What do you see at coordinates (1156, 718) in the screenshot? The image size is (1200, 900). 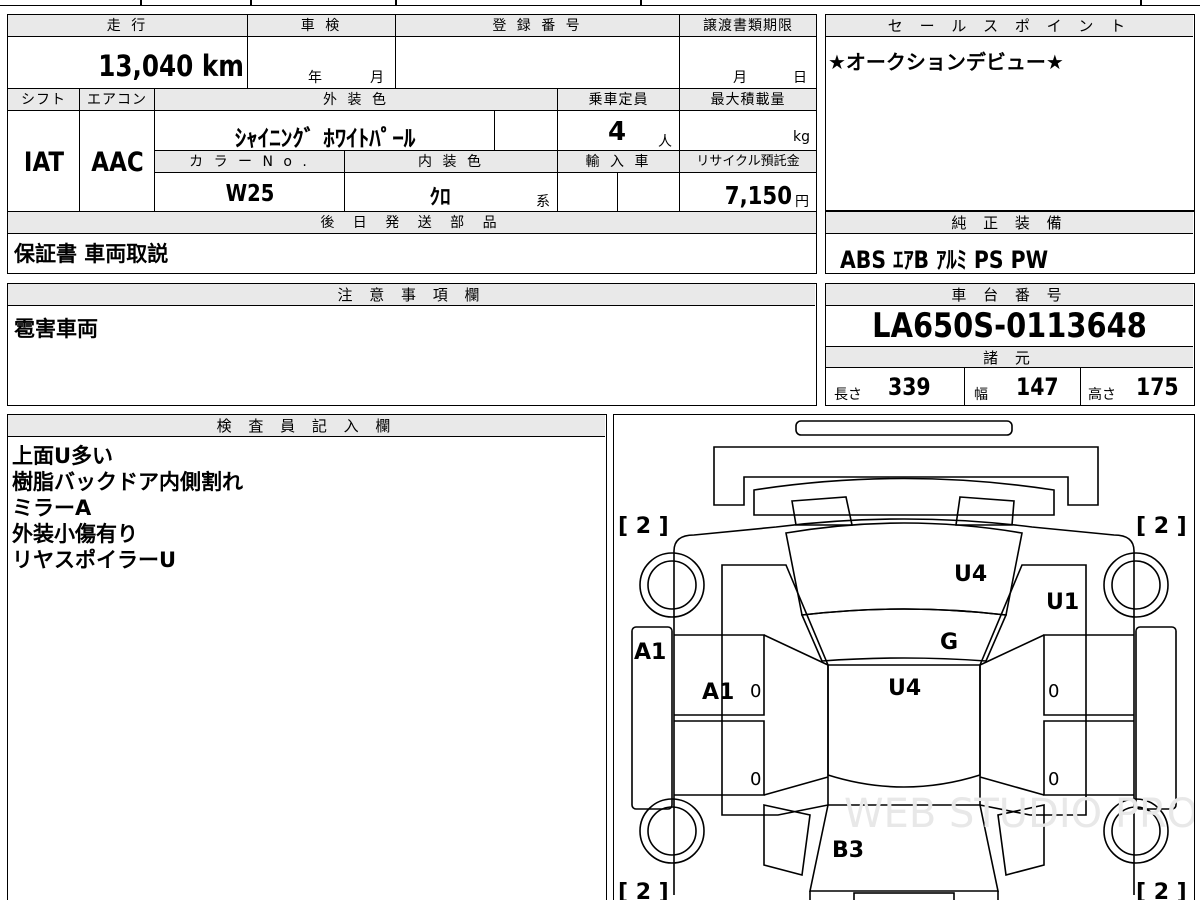 I see `right-side-strip` at bounding box center [1156, 718].